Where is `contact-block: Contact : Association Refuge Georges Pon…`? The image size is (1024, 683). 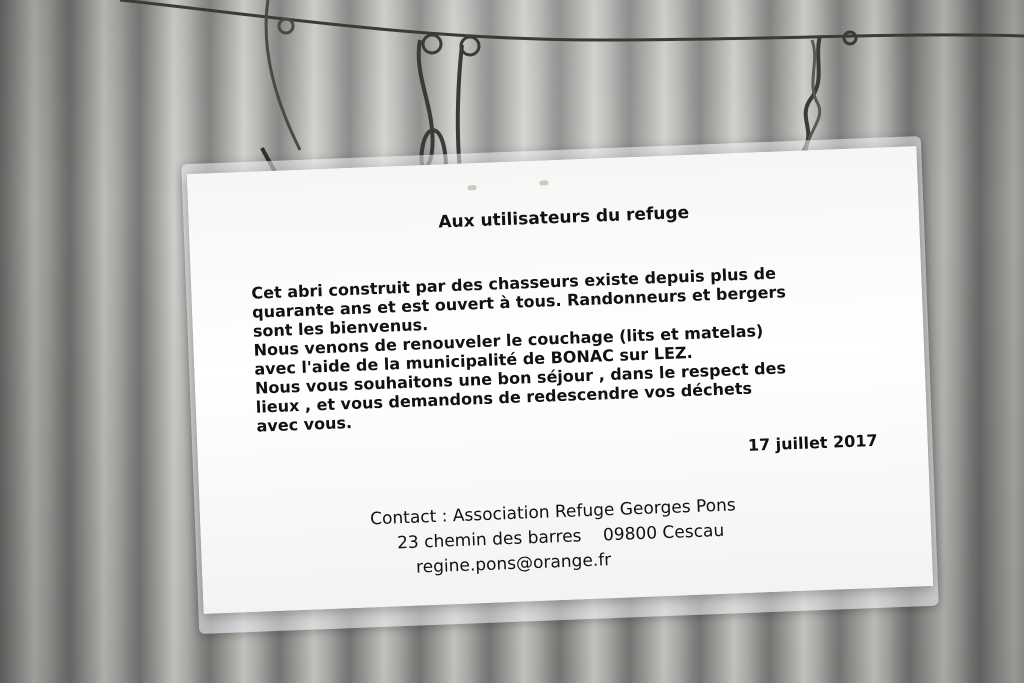 contact-block: Contact : Association Refuge Georges Pon… is located at coordinates (554, 537).